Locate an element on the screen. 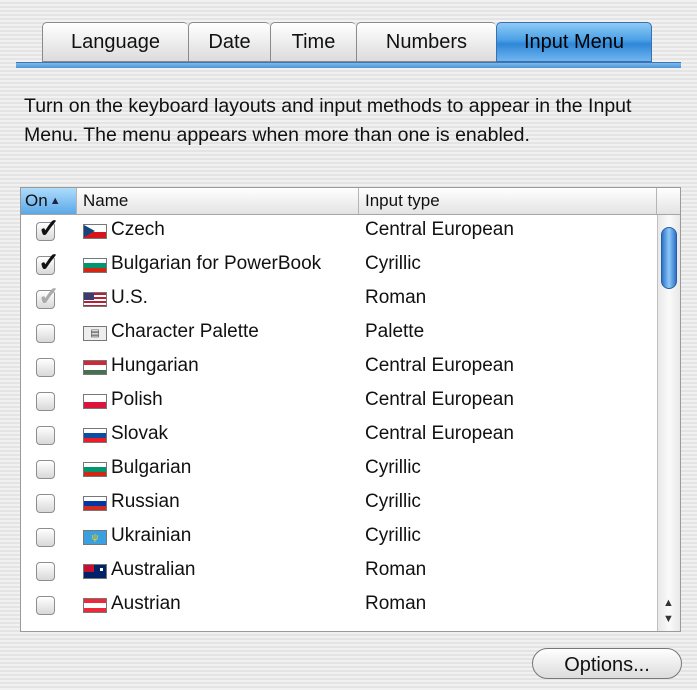  tab-numbers: Numbers is located at coordinates (426, 42).